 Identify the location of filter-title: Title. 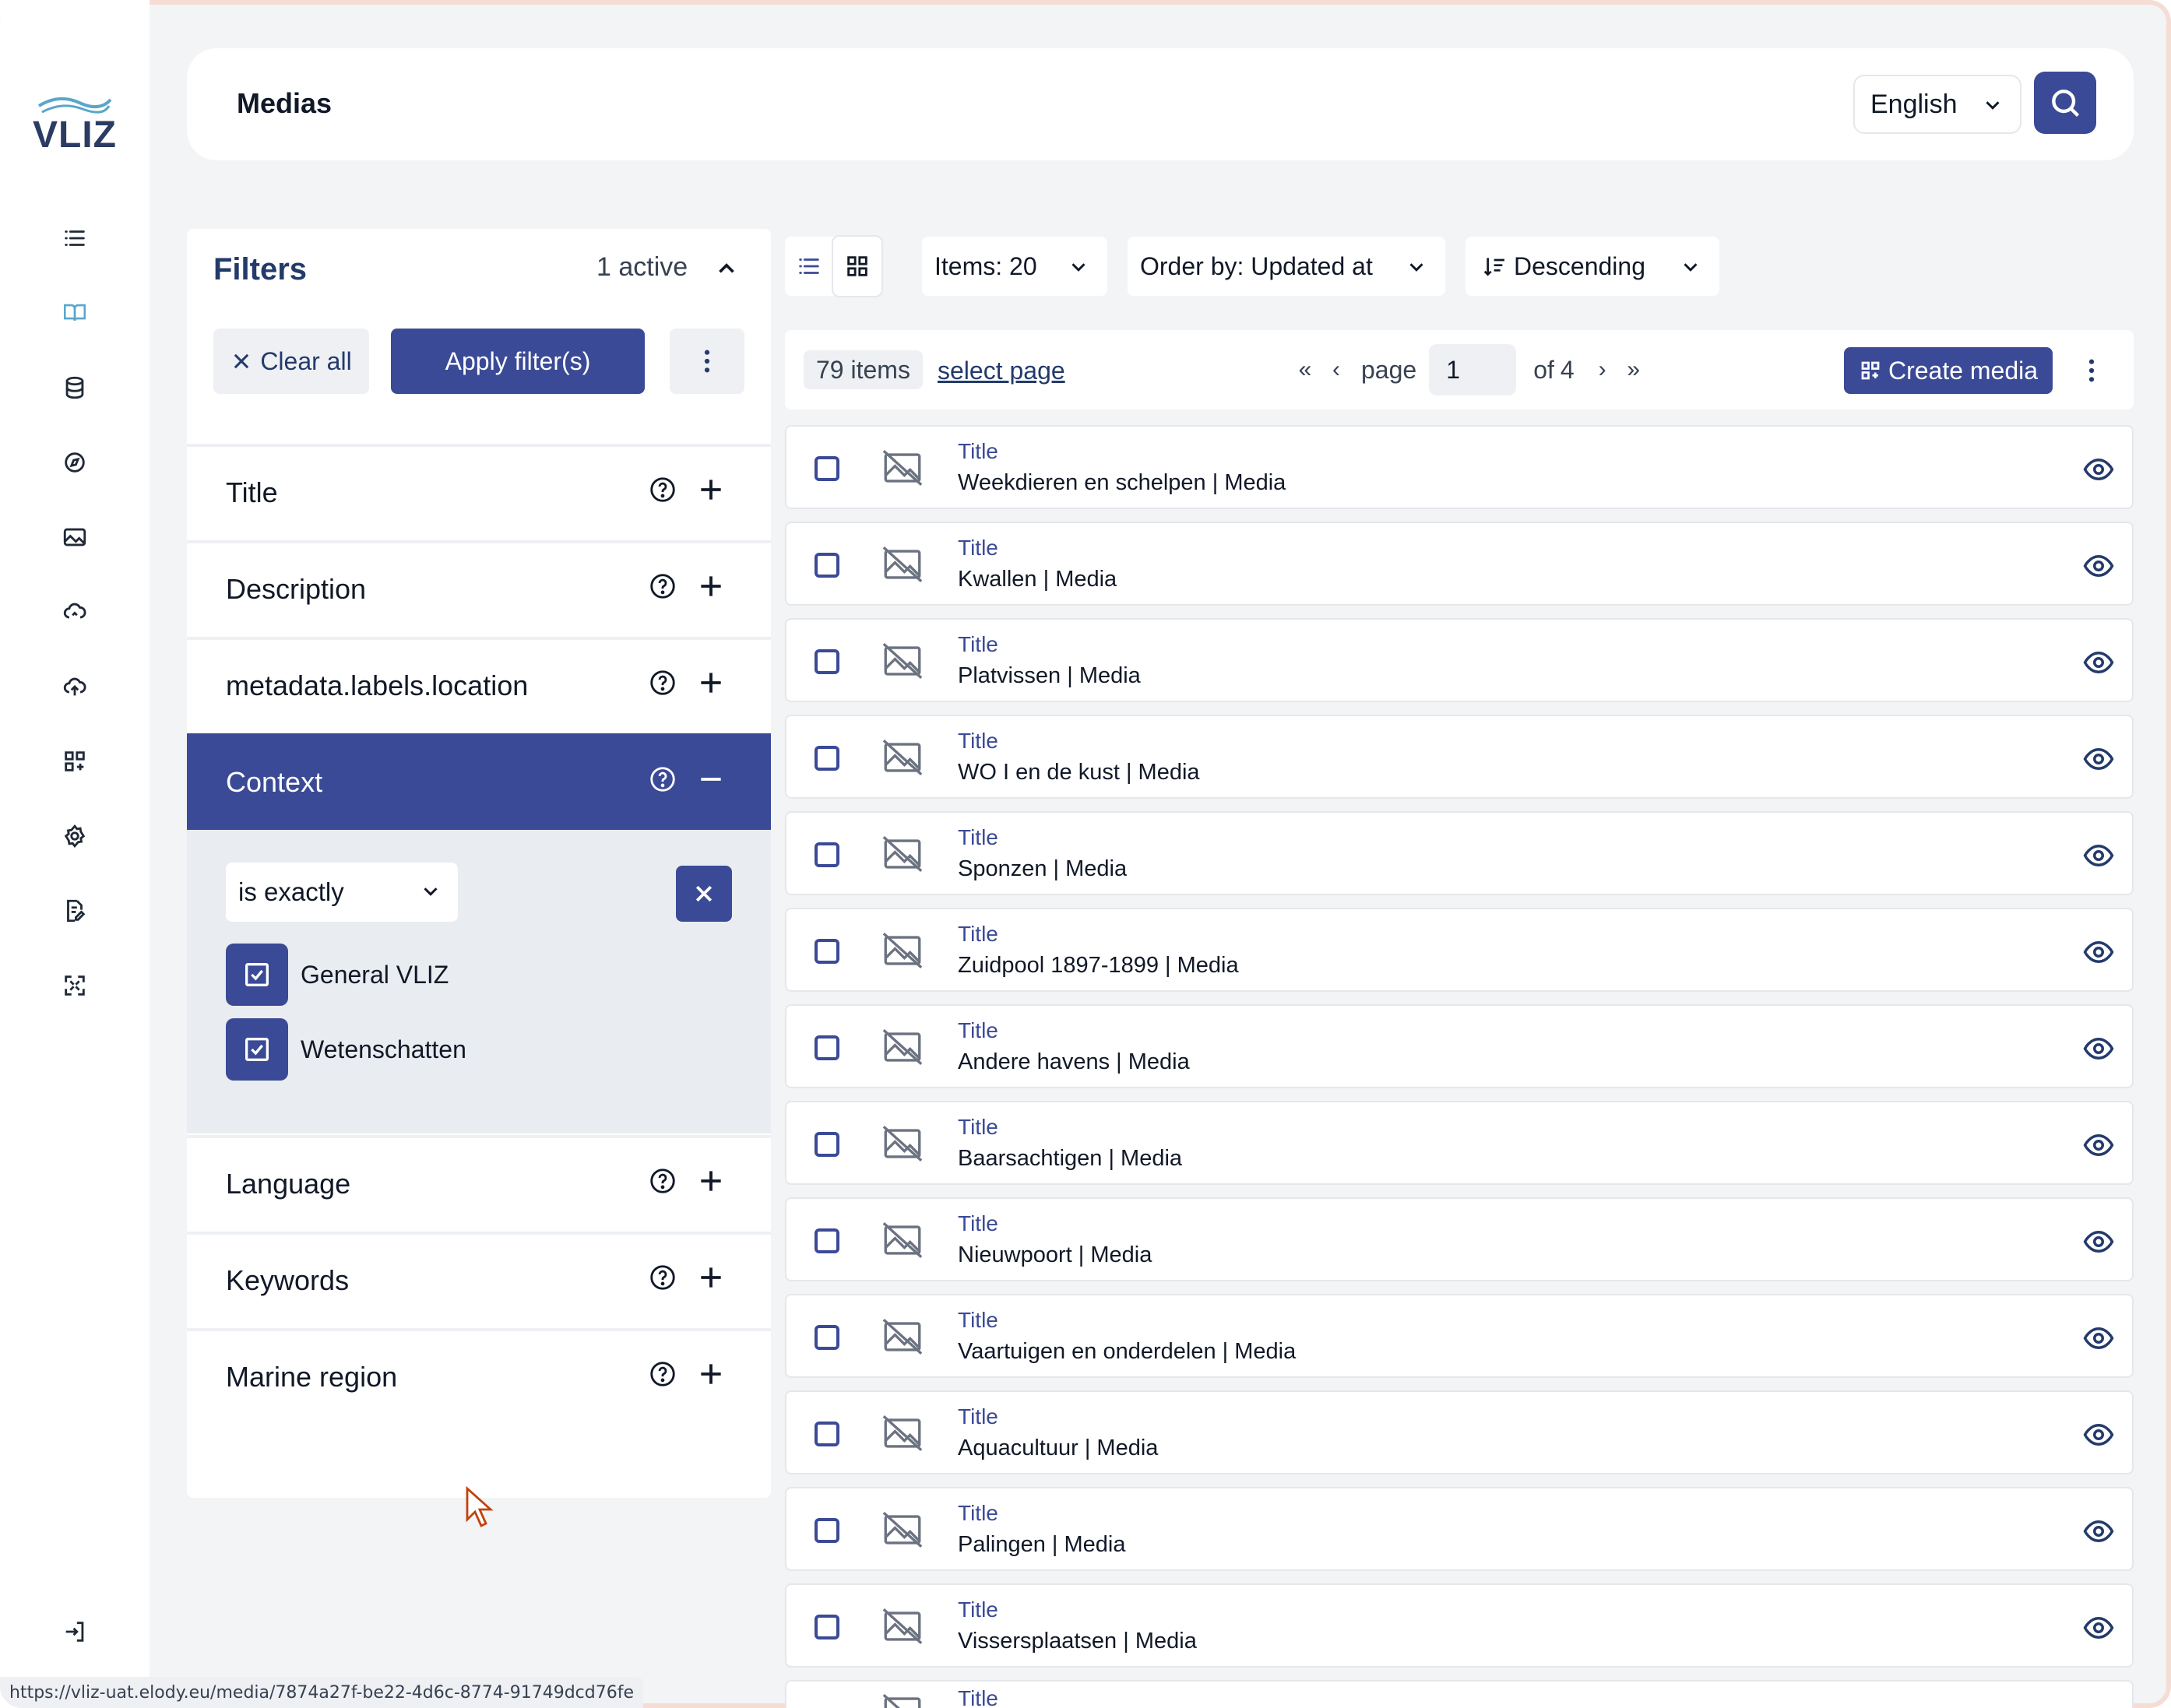
(479, 490).